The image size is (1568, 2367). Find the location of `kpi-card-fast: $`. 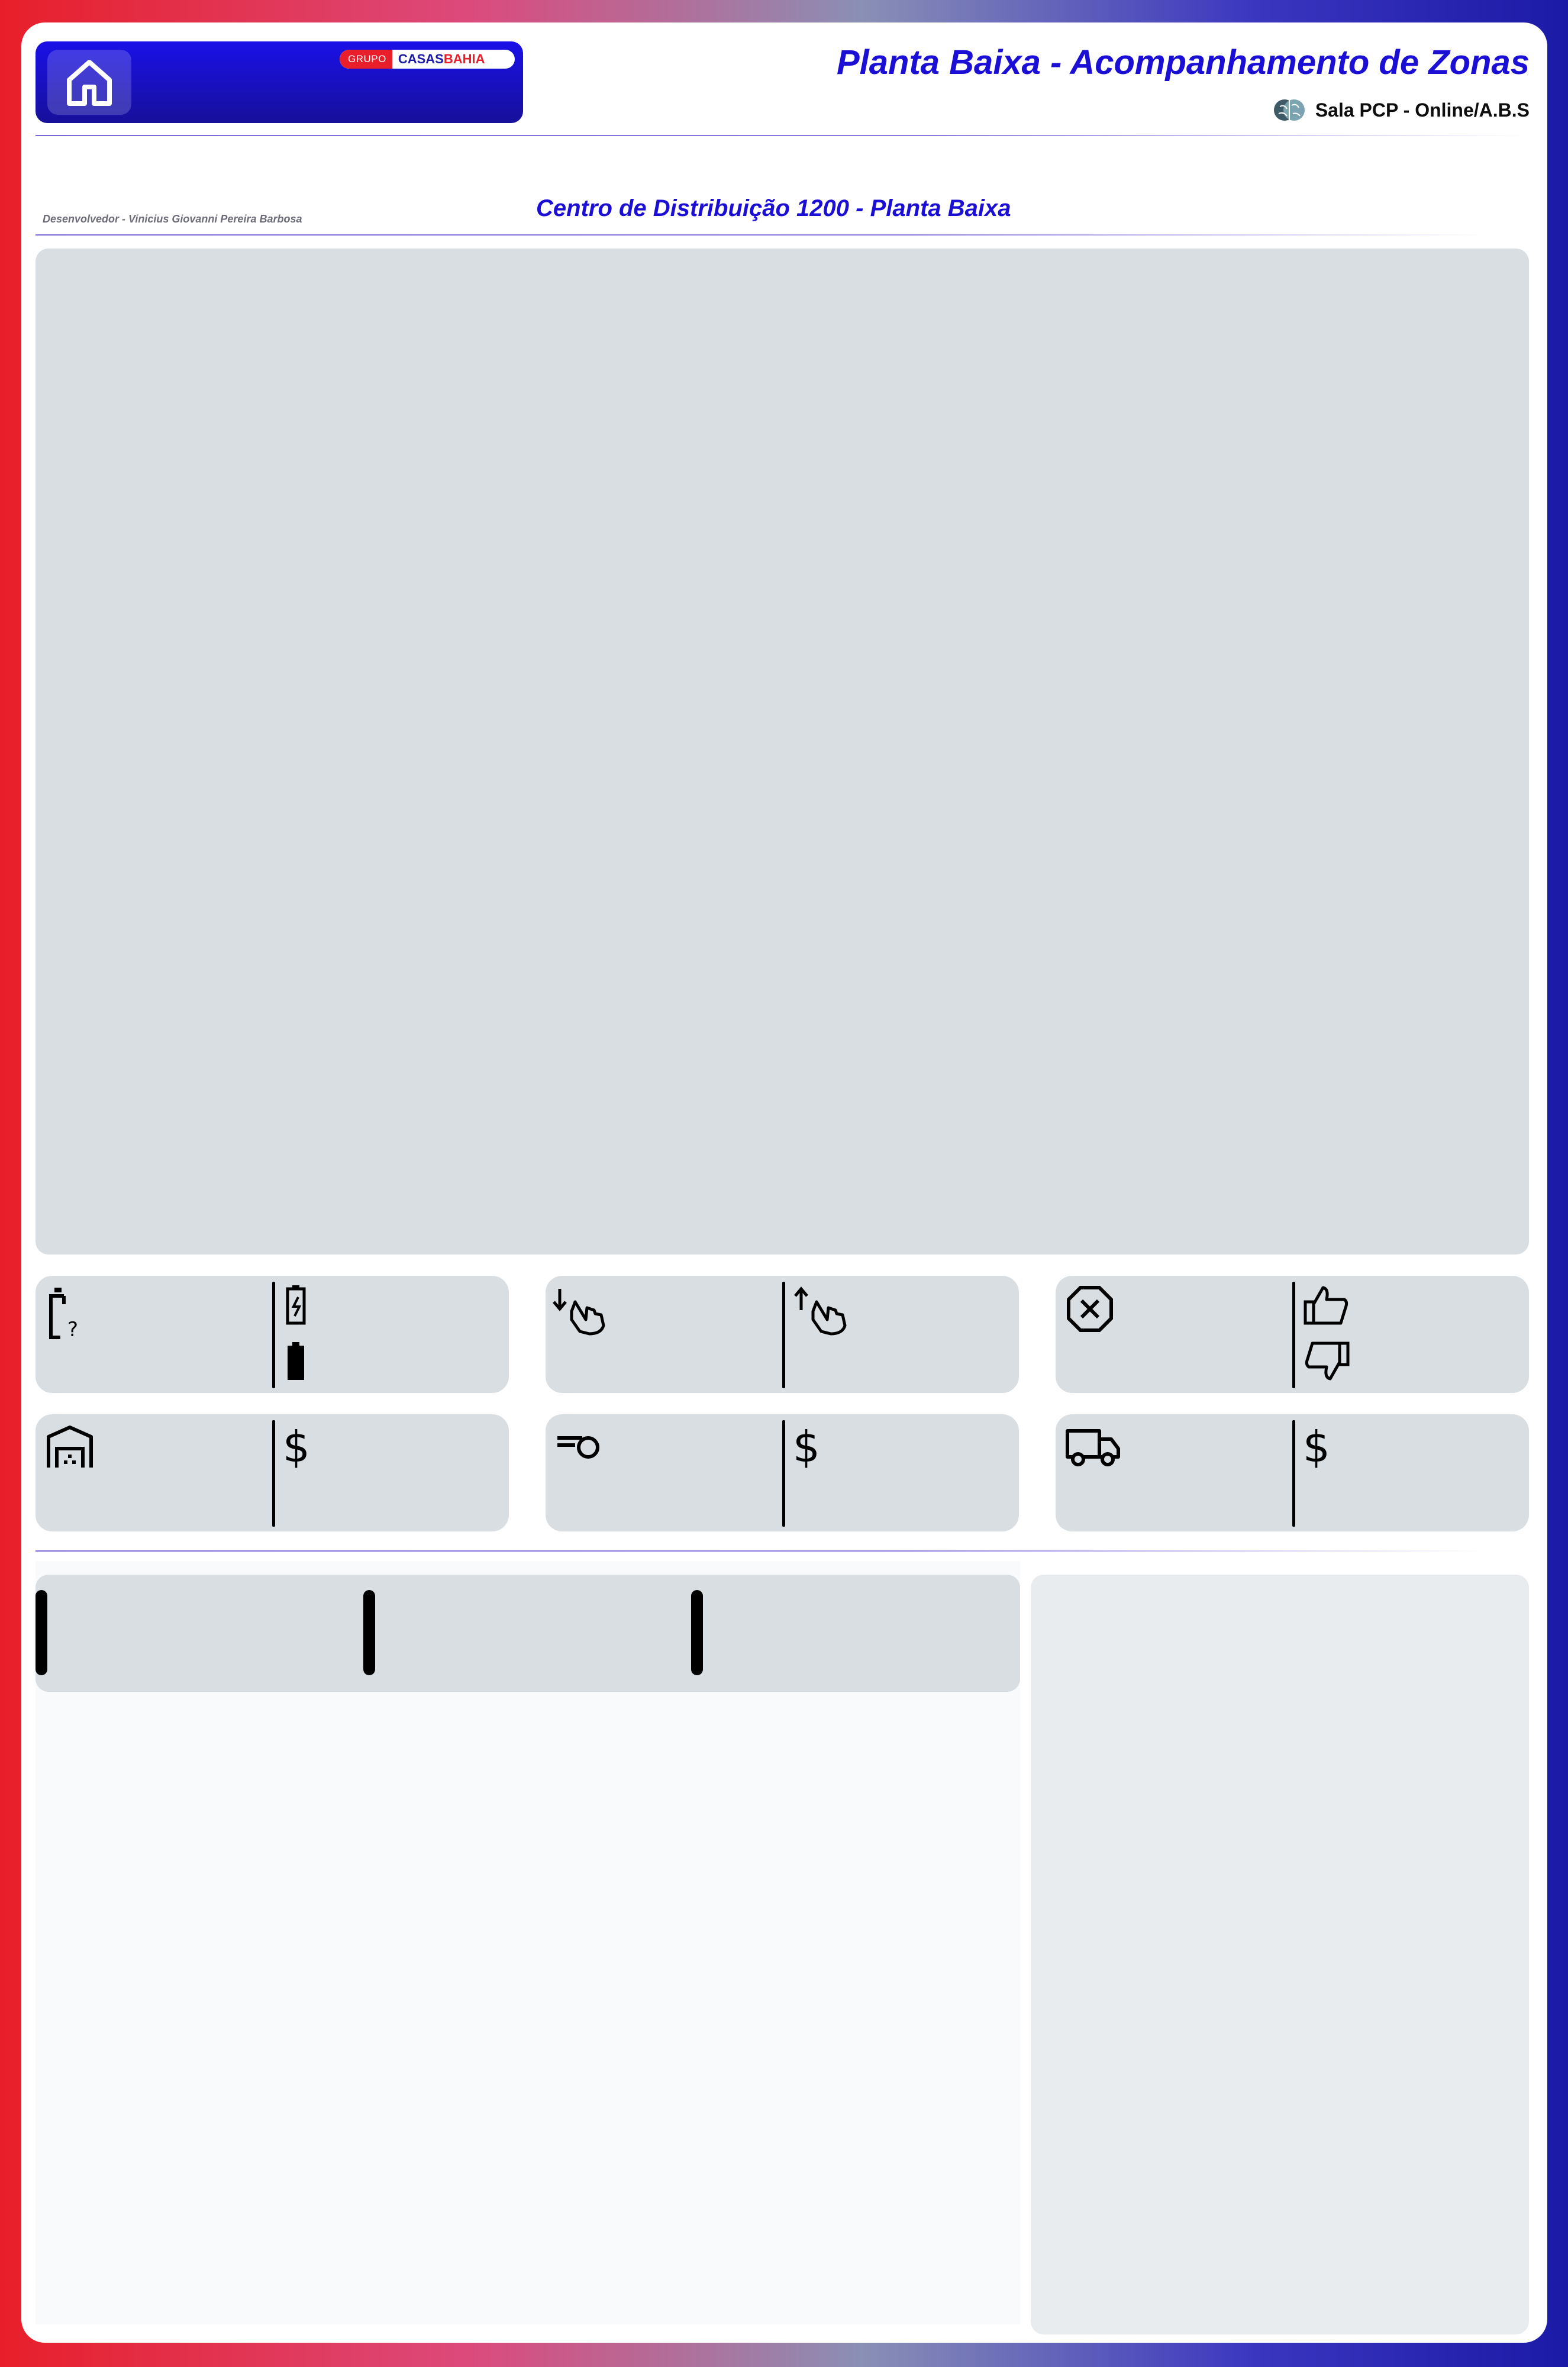

kpi-card-fast: $ is located at coordinates (782, 1472).